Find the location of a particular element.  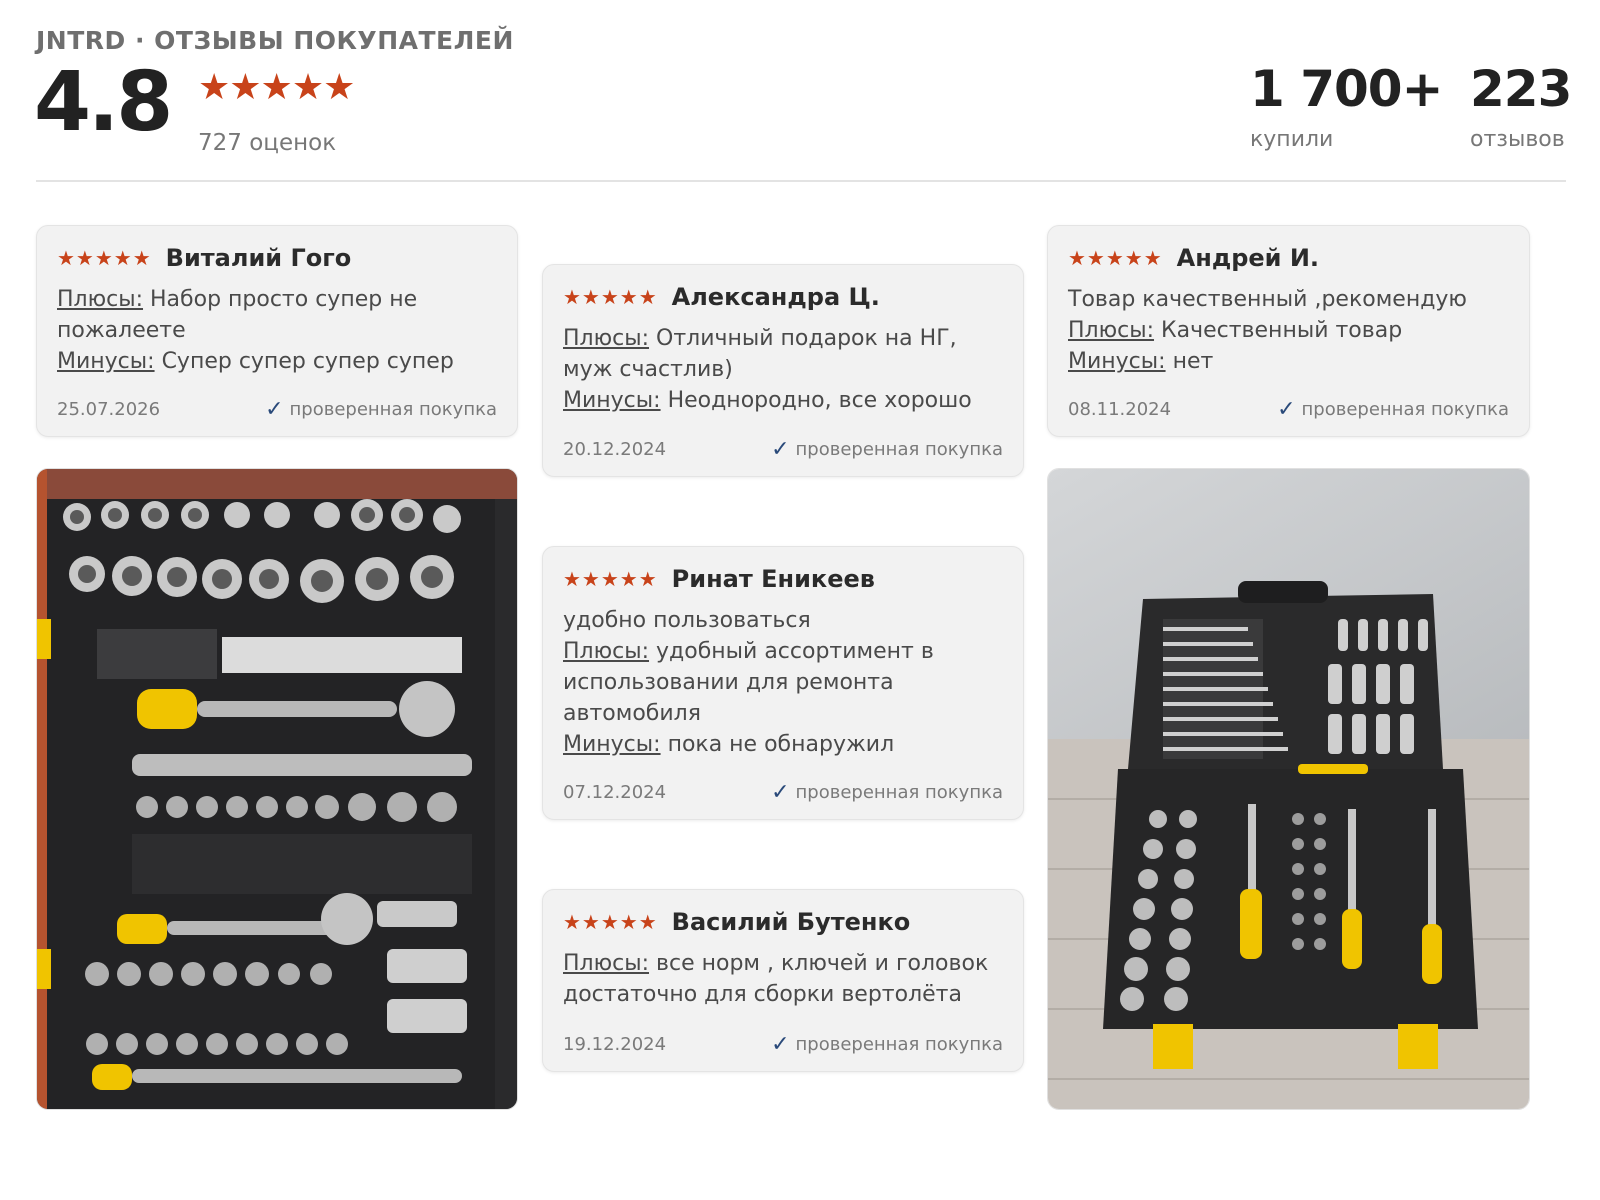

review-date: 25.07.2026 is located at coordinates (109, 409).